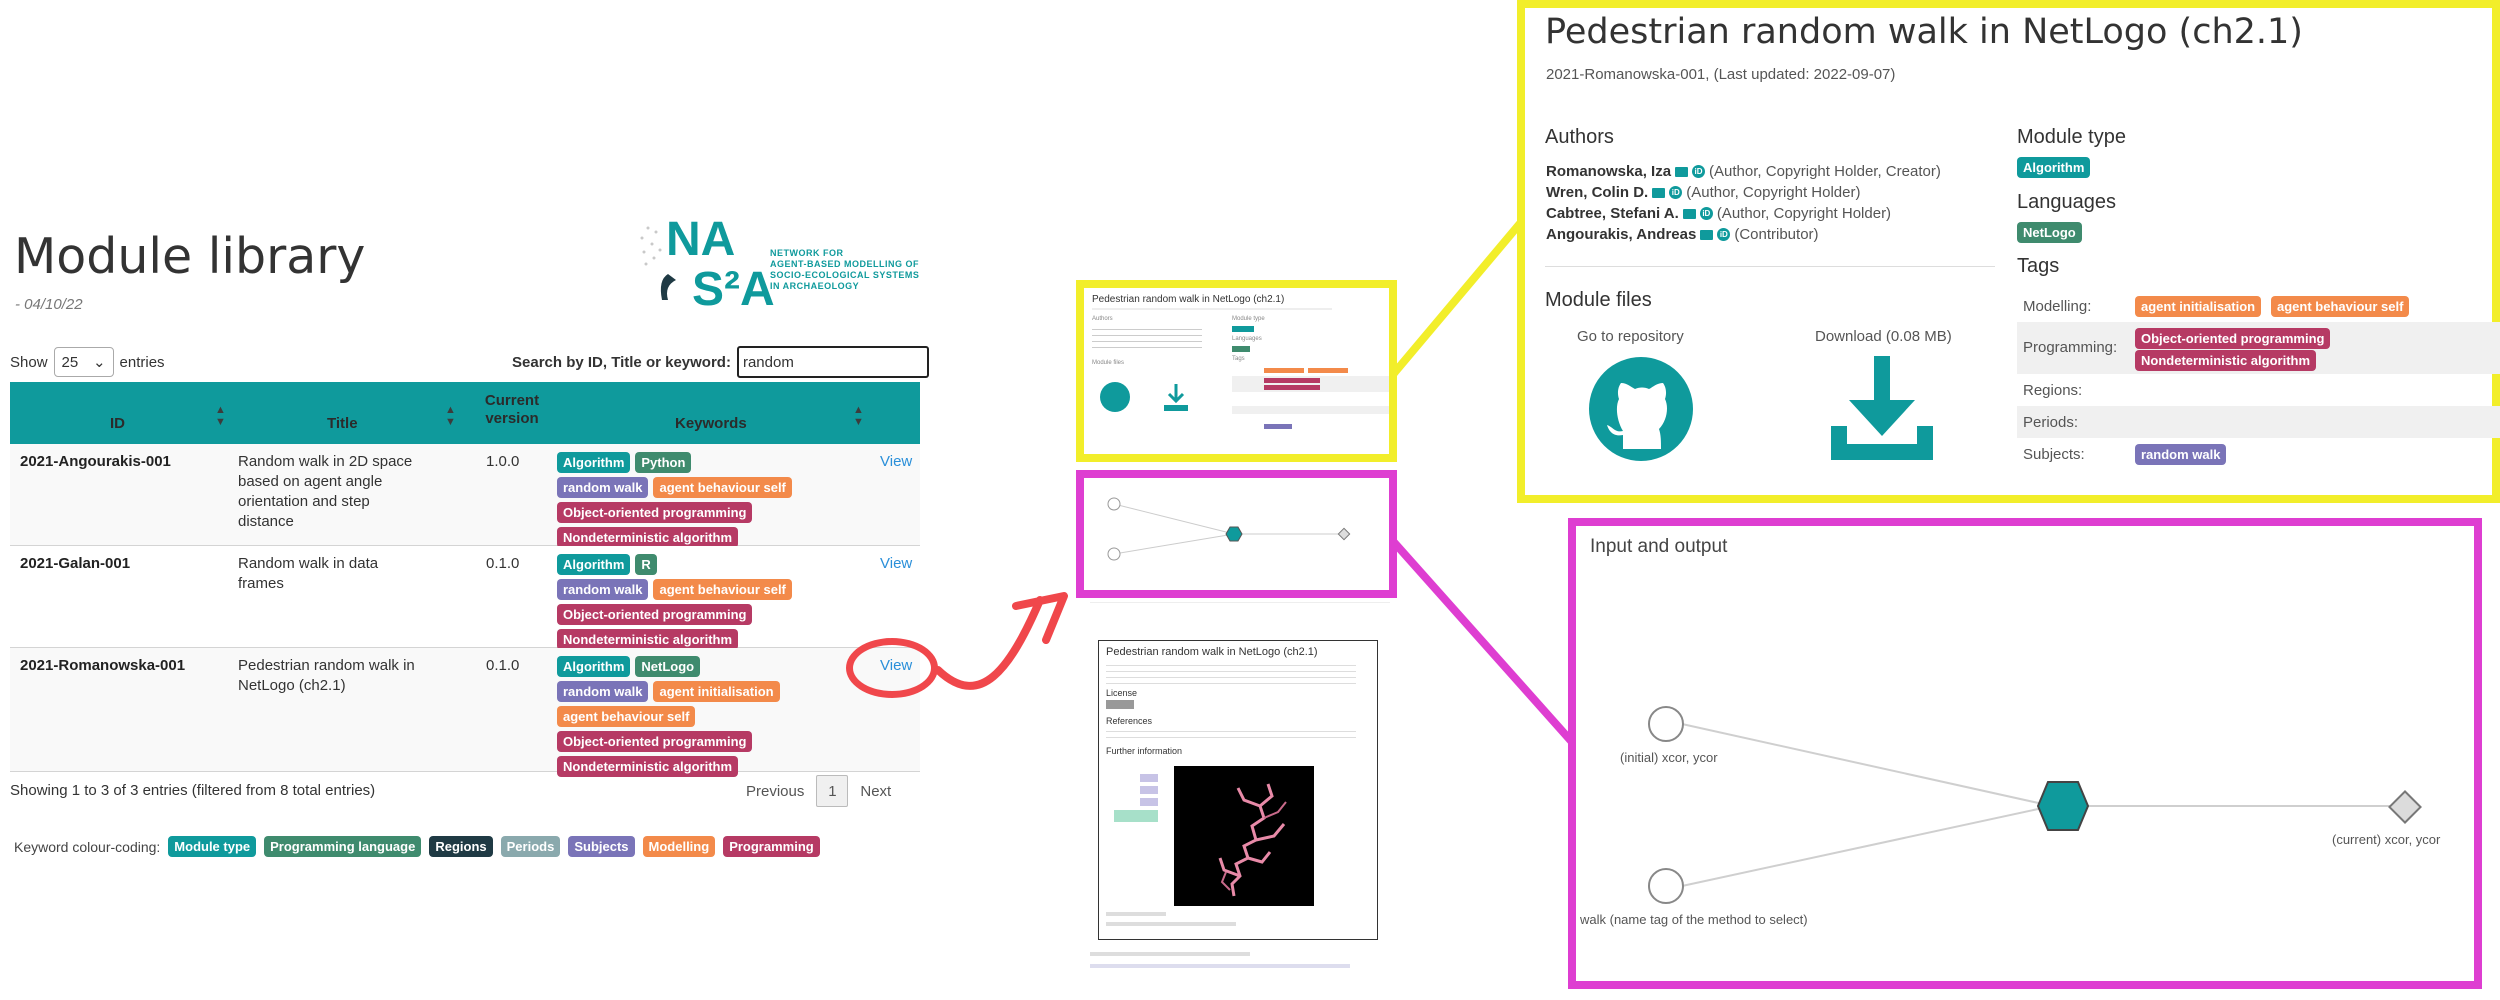 Image resolution: width=2500 pixels, height=1000 pixels. I want to click on search-control: Search by ID, Title or keyword: random, so click(720, 362).